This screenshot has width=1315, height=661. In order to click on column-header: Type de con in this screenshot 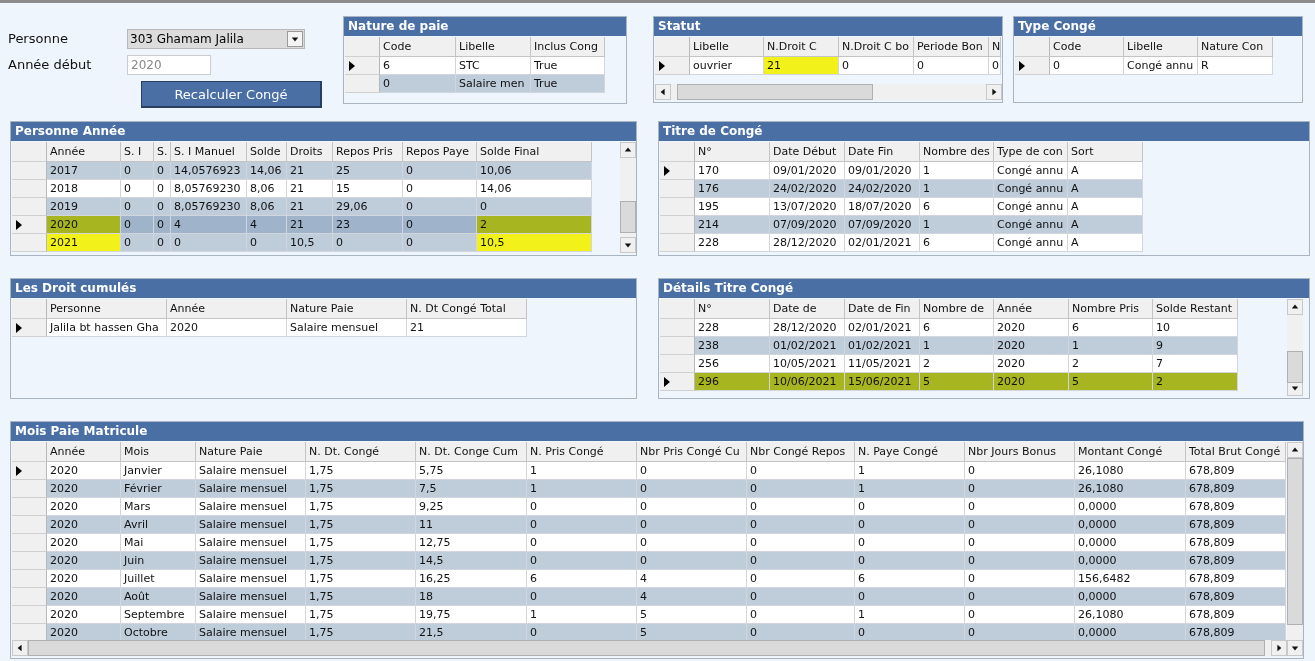, I will do `click(1031, 152)`.